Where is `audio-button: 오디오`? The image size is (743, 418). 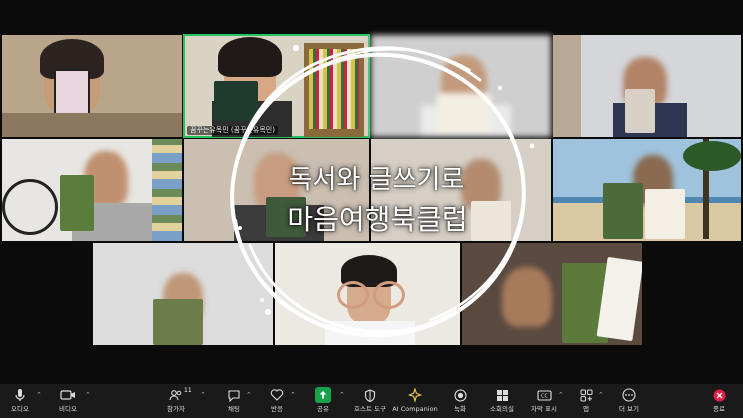 audio-button: 오디오 is located at coordinates (20, 401).